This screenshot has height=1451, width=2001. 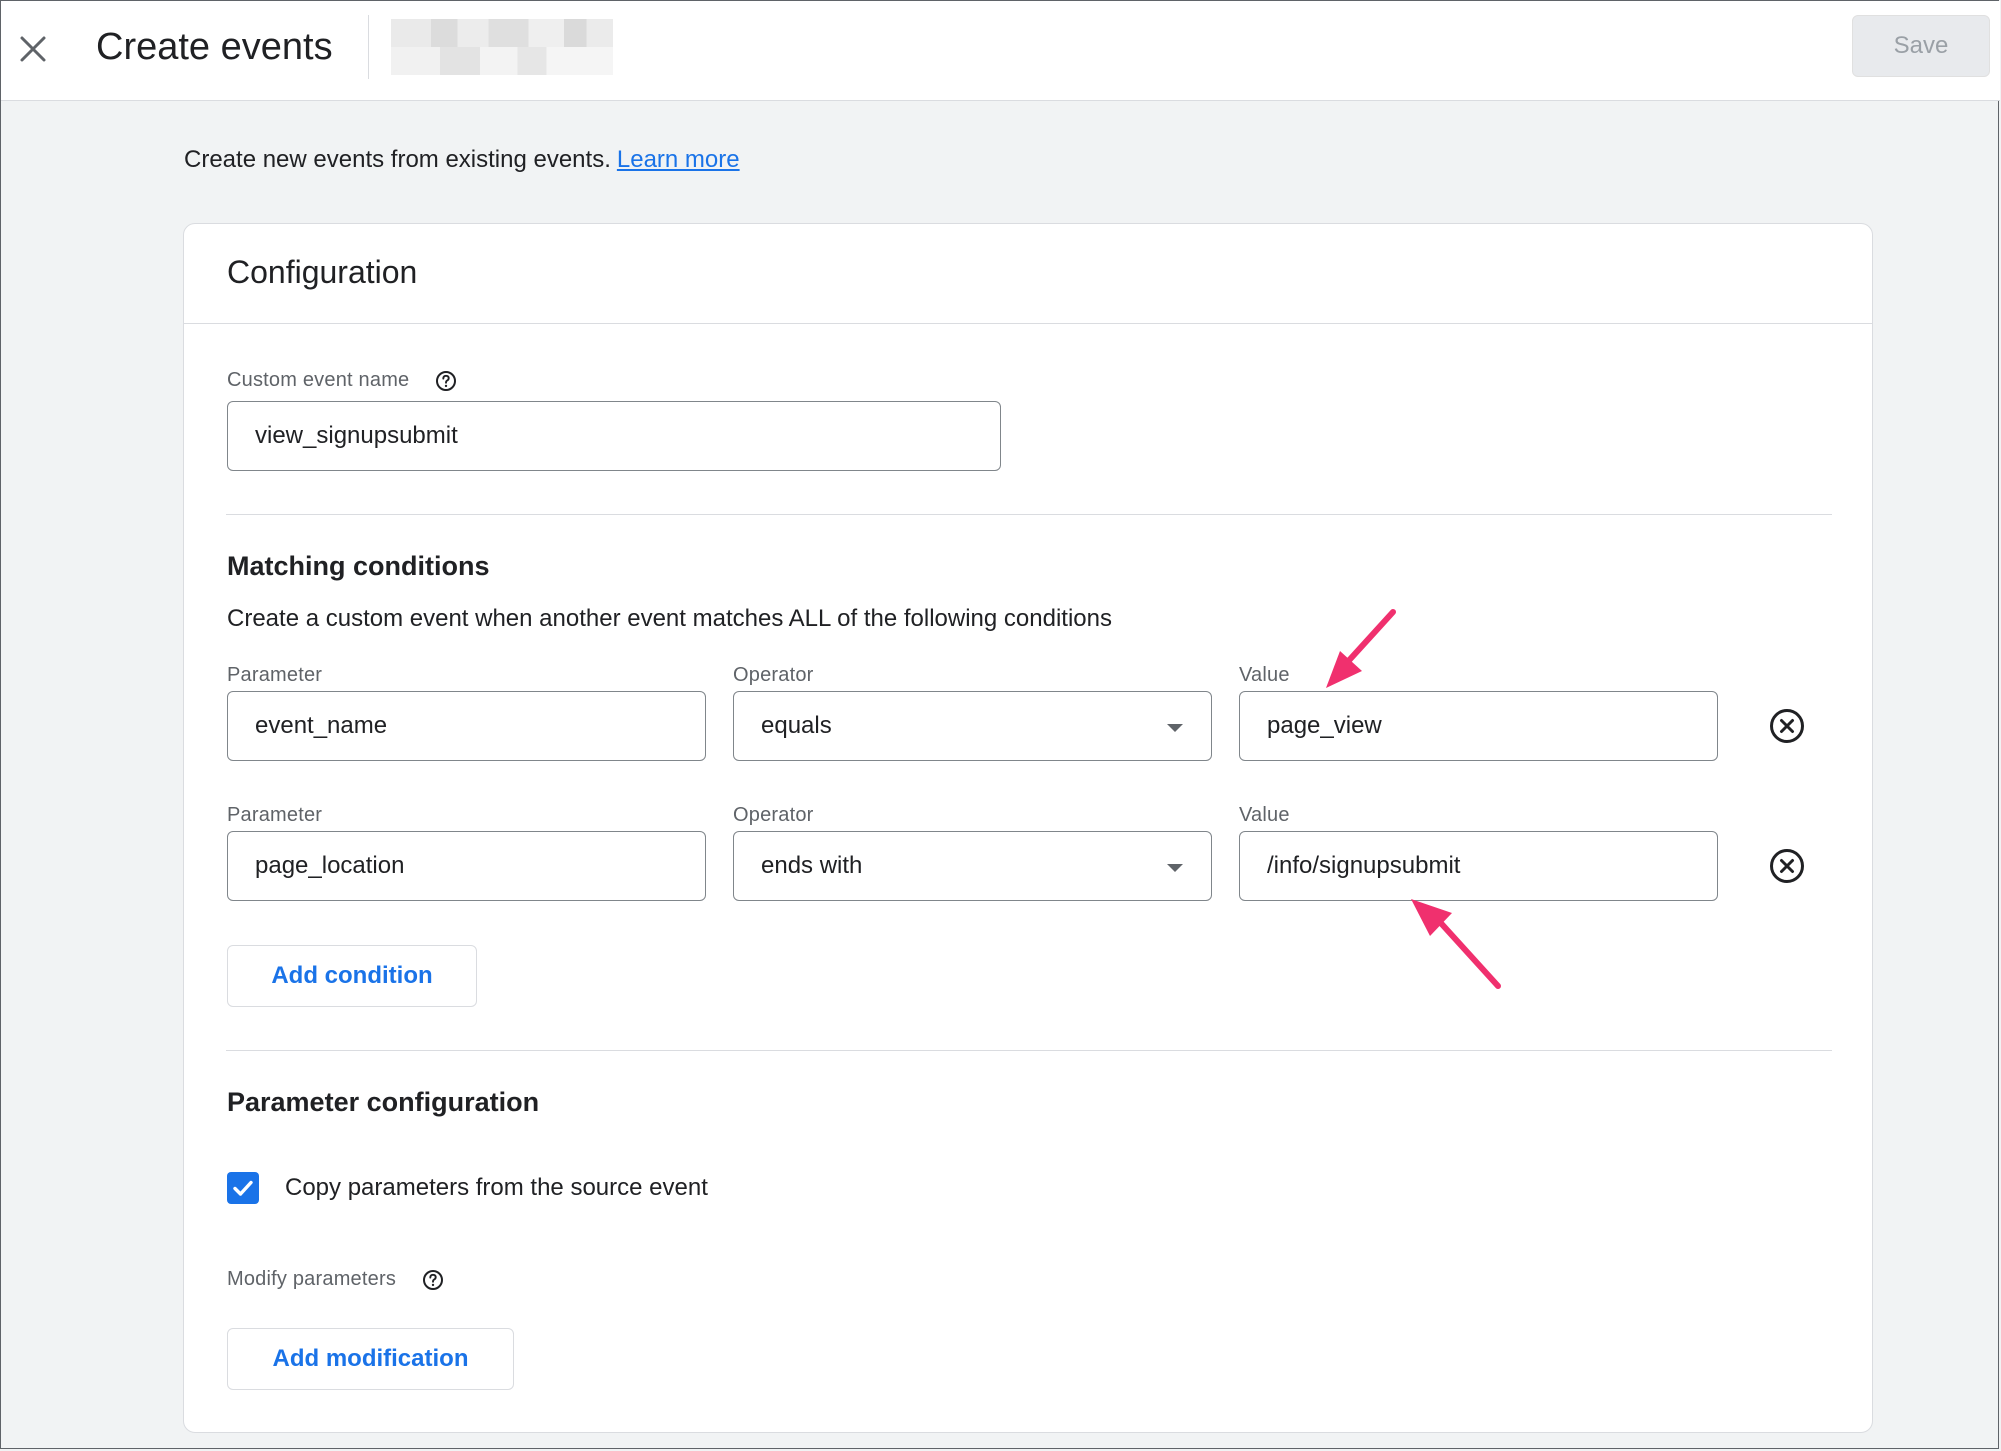 What do you see at coordinates (466, 866) in the screenshot?
I see `parameter-input: page_location` at bounding box center [466, 866].